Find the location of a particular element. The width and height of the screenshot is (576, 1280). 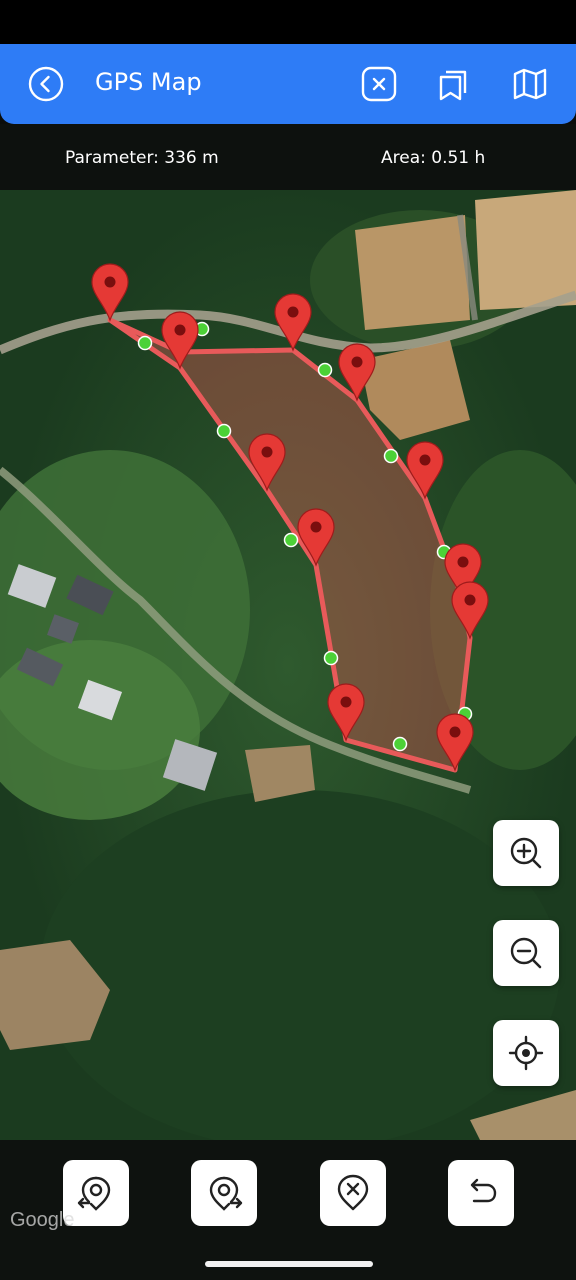

delete-point-icon is located at coordinates (353, 1192).